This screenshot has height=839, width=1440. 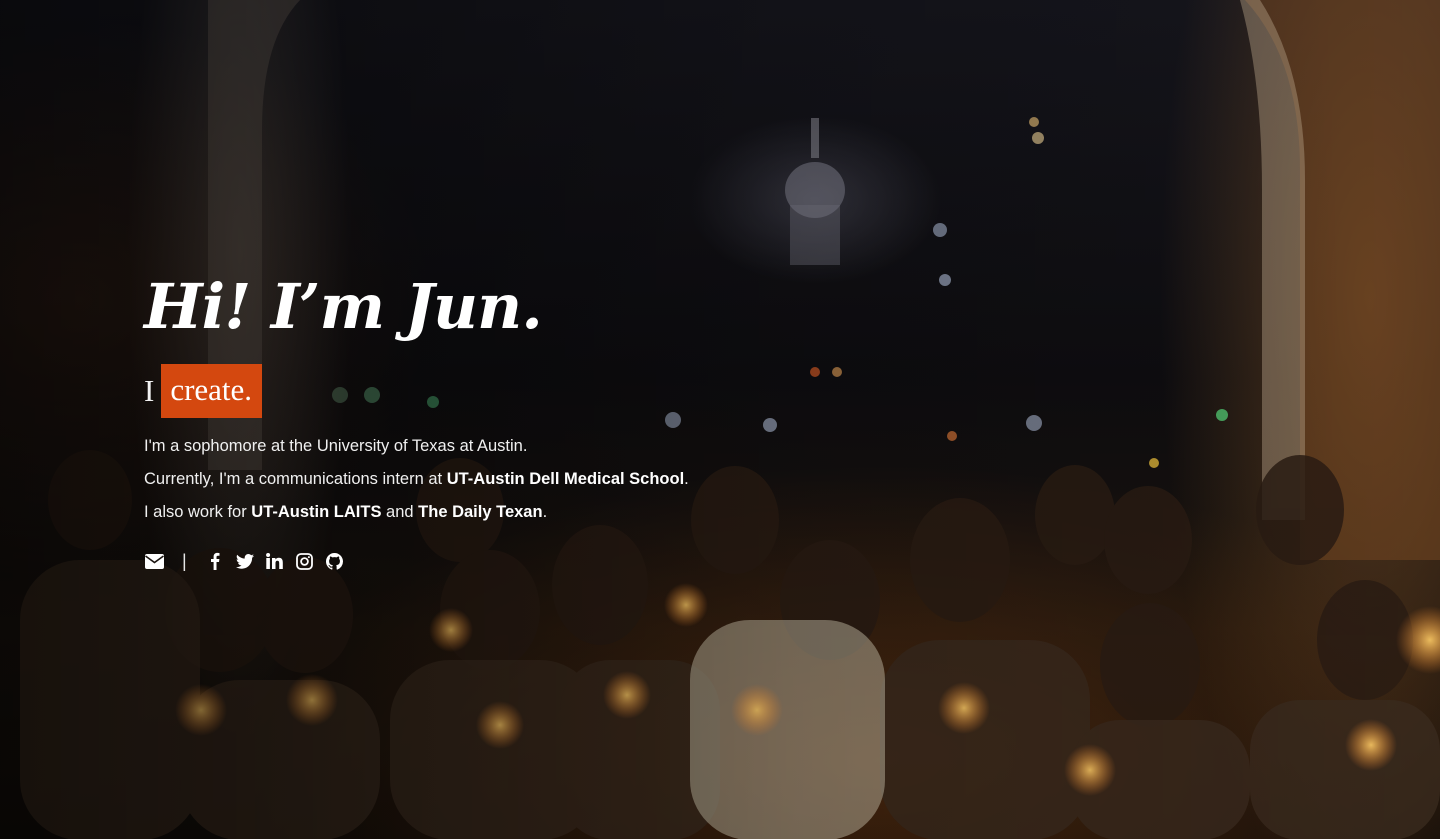 I want to click on daily-texan-link: The Daily Texan, so click(x=480, y=512).